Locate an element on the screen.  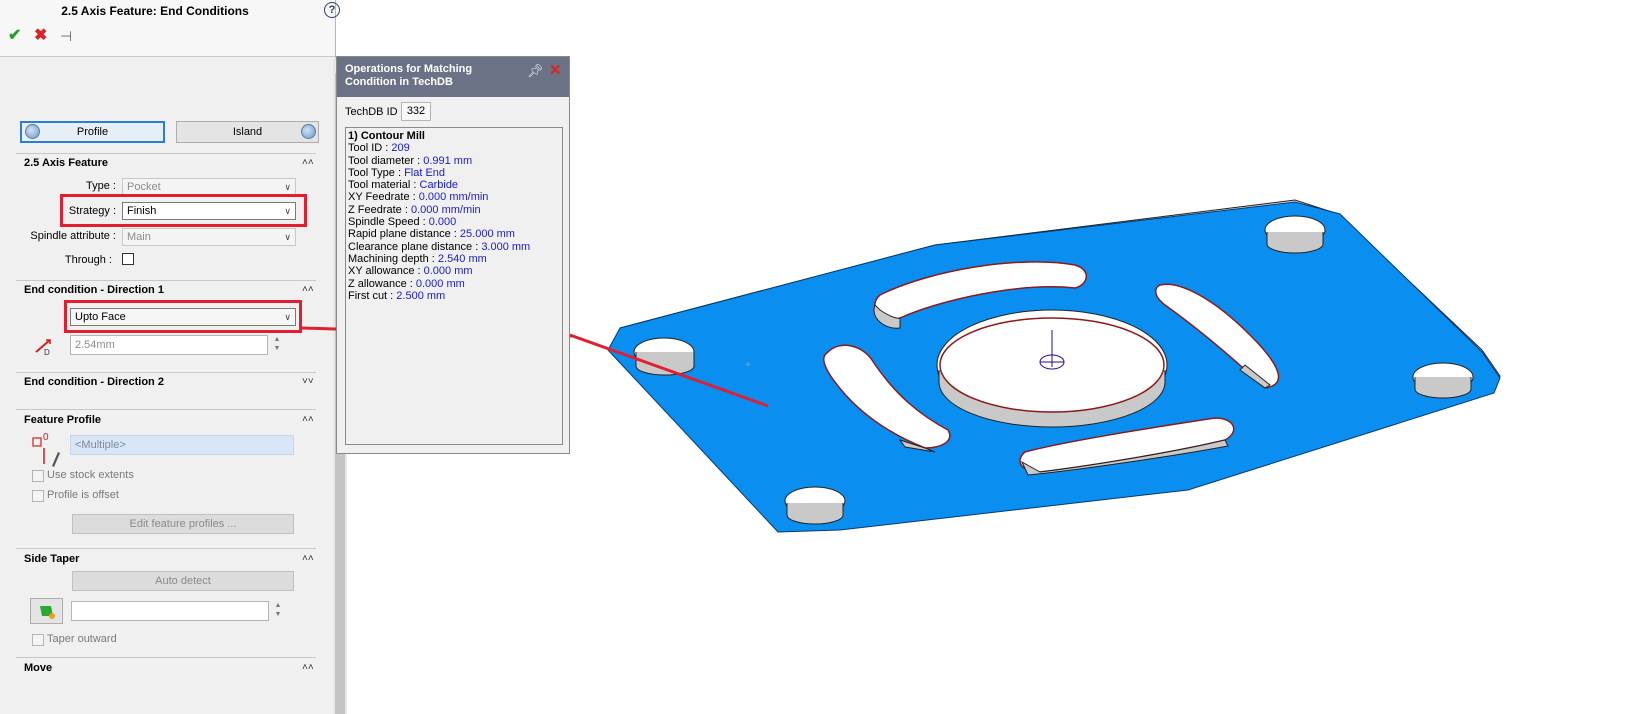
taper-angle-button is located at coordinates (46, 611).